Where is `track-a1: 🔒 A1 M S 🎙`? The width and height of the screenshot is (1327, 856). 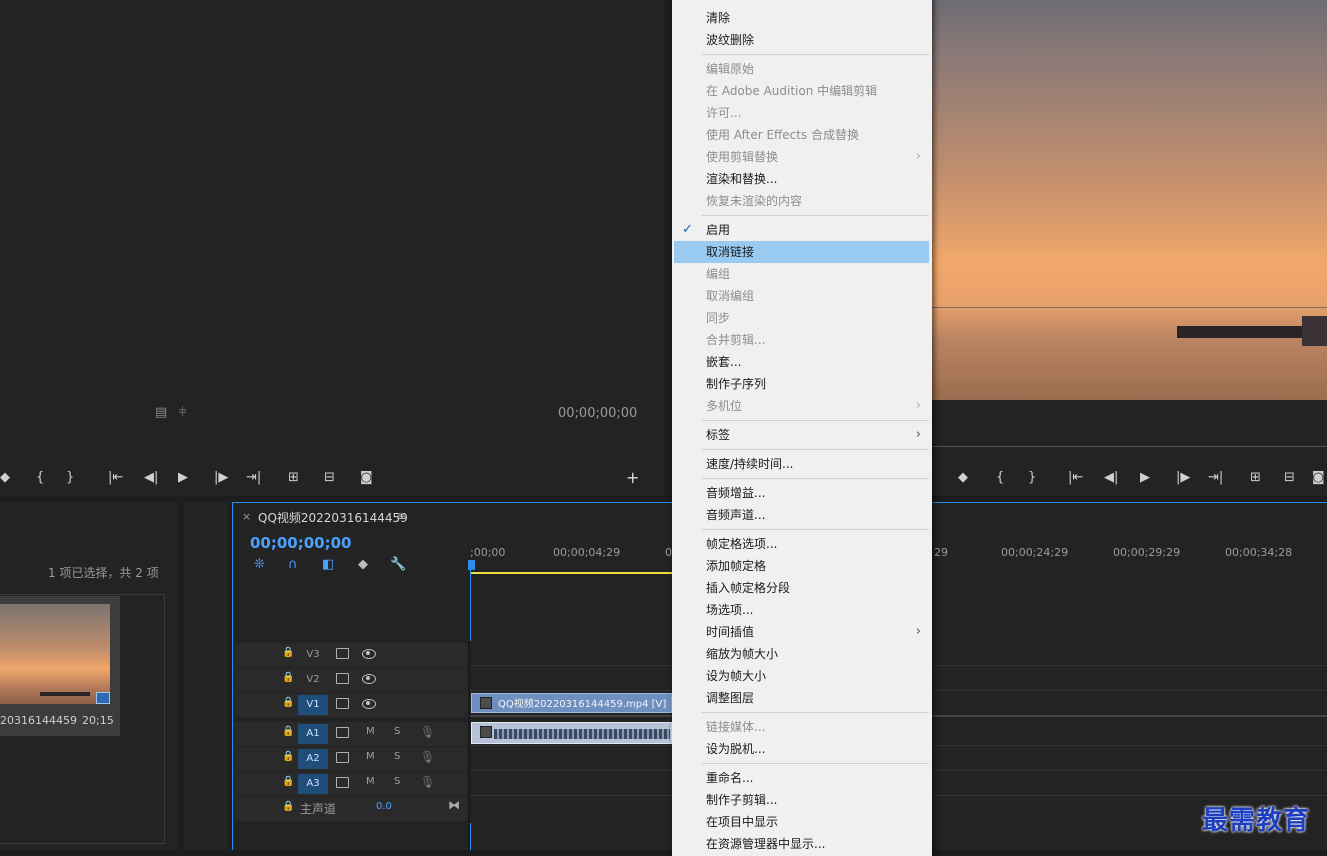
track-a1: 🔒 A1 M S 🎙 is located at coordinates (352, 734).